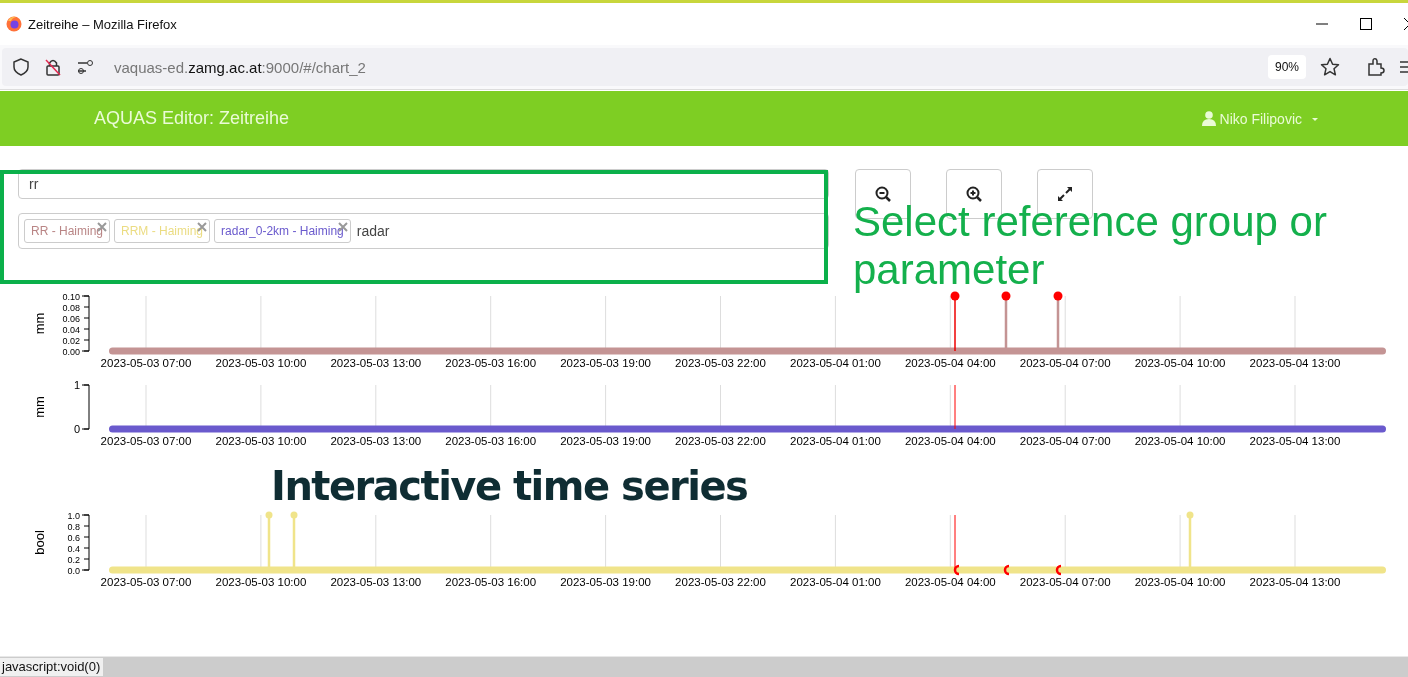  I want to click on expand-icon, so click(1065, 194).